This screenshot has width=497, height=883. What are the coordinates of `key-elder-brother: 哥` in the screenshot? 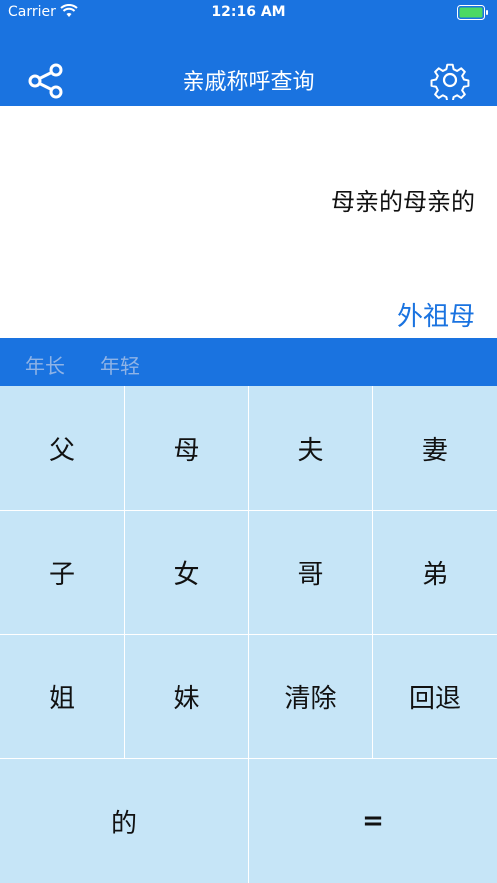 It's located at (310, 572).